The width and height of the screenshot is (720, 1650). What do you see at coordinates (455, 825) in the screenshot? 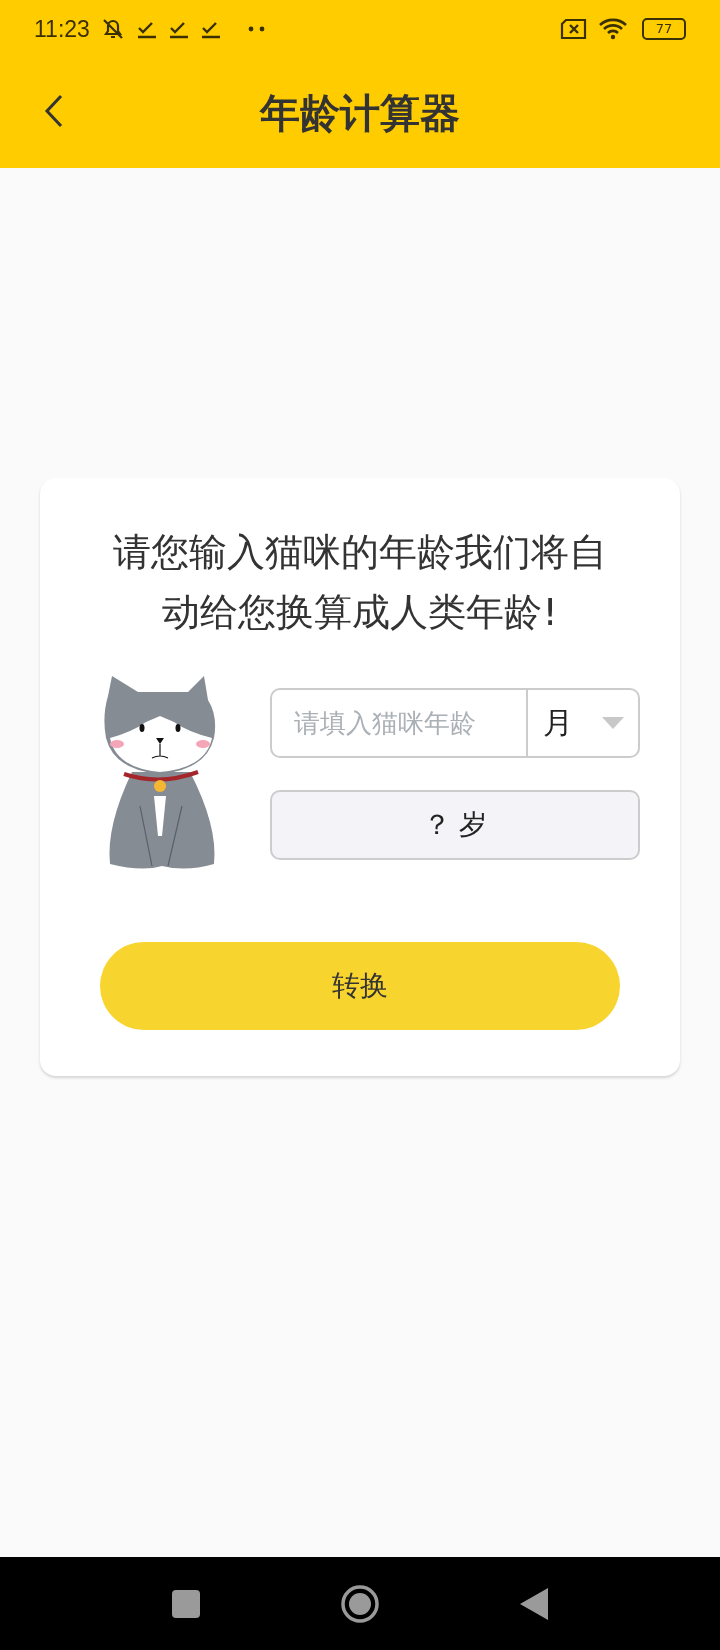
I see `result-field: ？ 岁` at bounding box center [455, 825].